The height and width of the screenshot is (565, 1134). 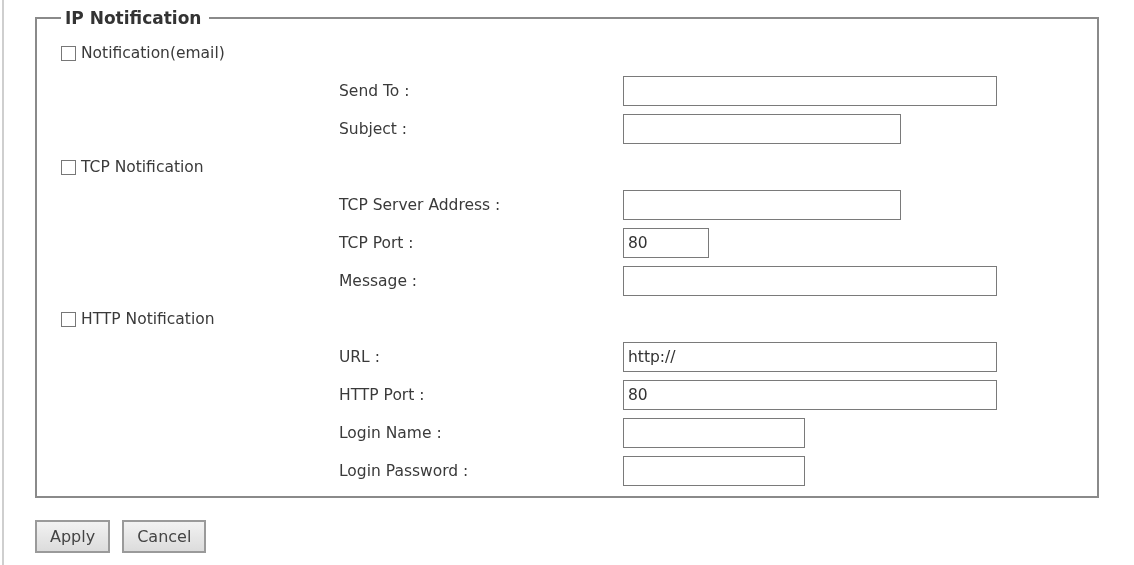 What do you see at coordinates (391, 433) in the screenshot?
I see `field-label: Login Name :` at bounding box center [391, 433].